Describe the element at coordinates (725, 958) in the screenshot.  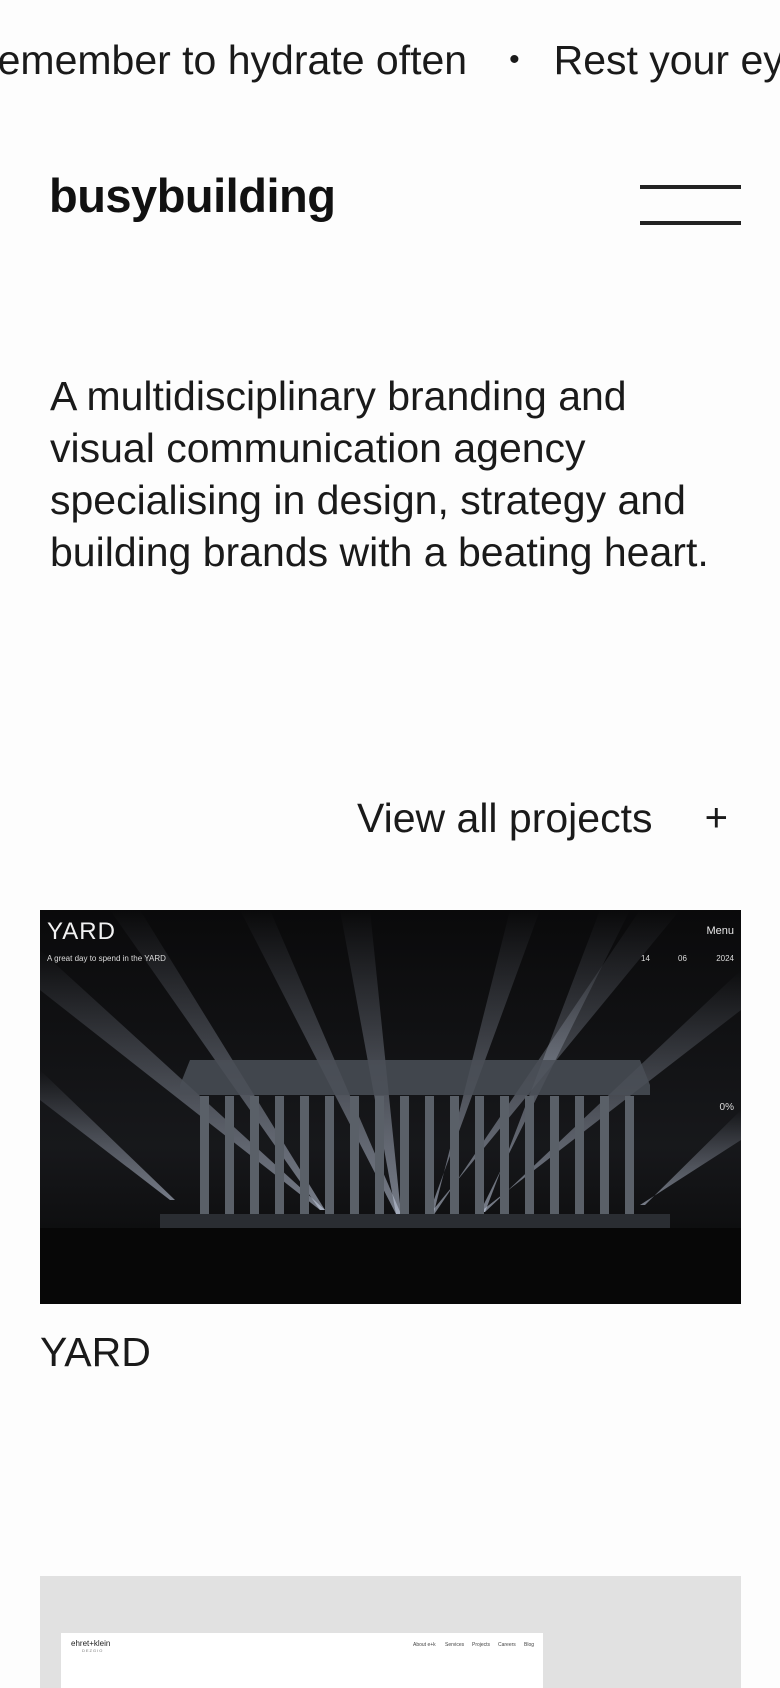
I see `yard-preview-year: 2024` at that location.